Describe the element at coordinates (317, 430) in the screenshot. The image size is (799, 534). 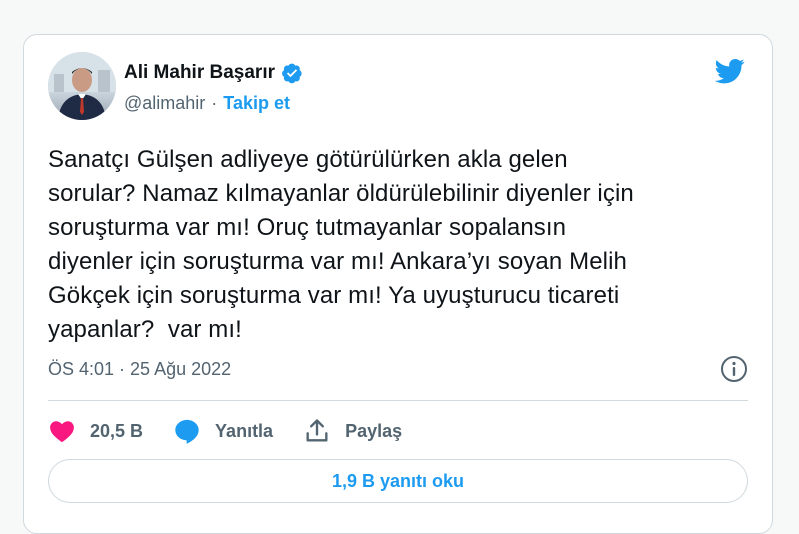
I see `share-icon` at that location.